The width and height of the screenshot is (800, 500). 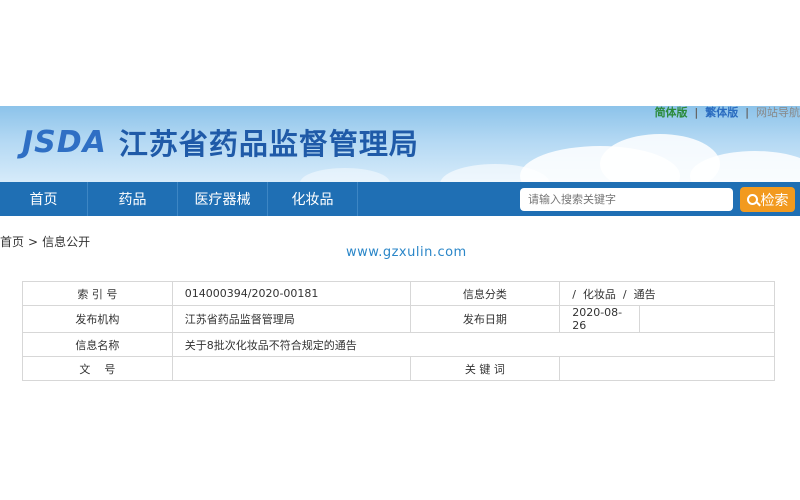 I want to click on nav-item-home: 首页, so click(x=44, y=199).